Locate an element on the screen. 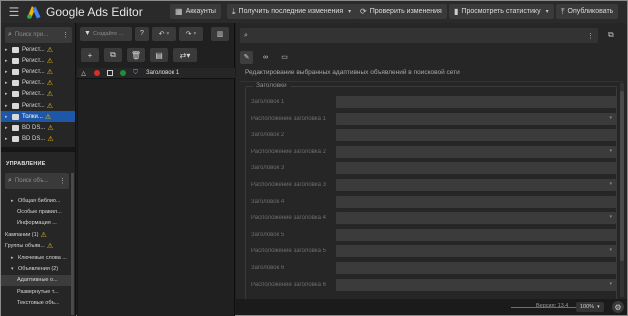 This screenshot has height=316, width=628. accounts-button: ▦ Аккаунты is located at coordinates (195, 11).